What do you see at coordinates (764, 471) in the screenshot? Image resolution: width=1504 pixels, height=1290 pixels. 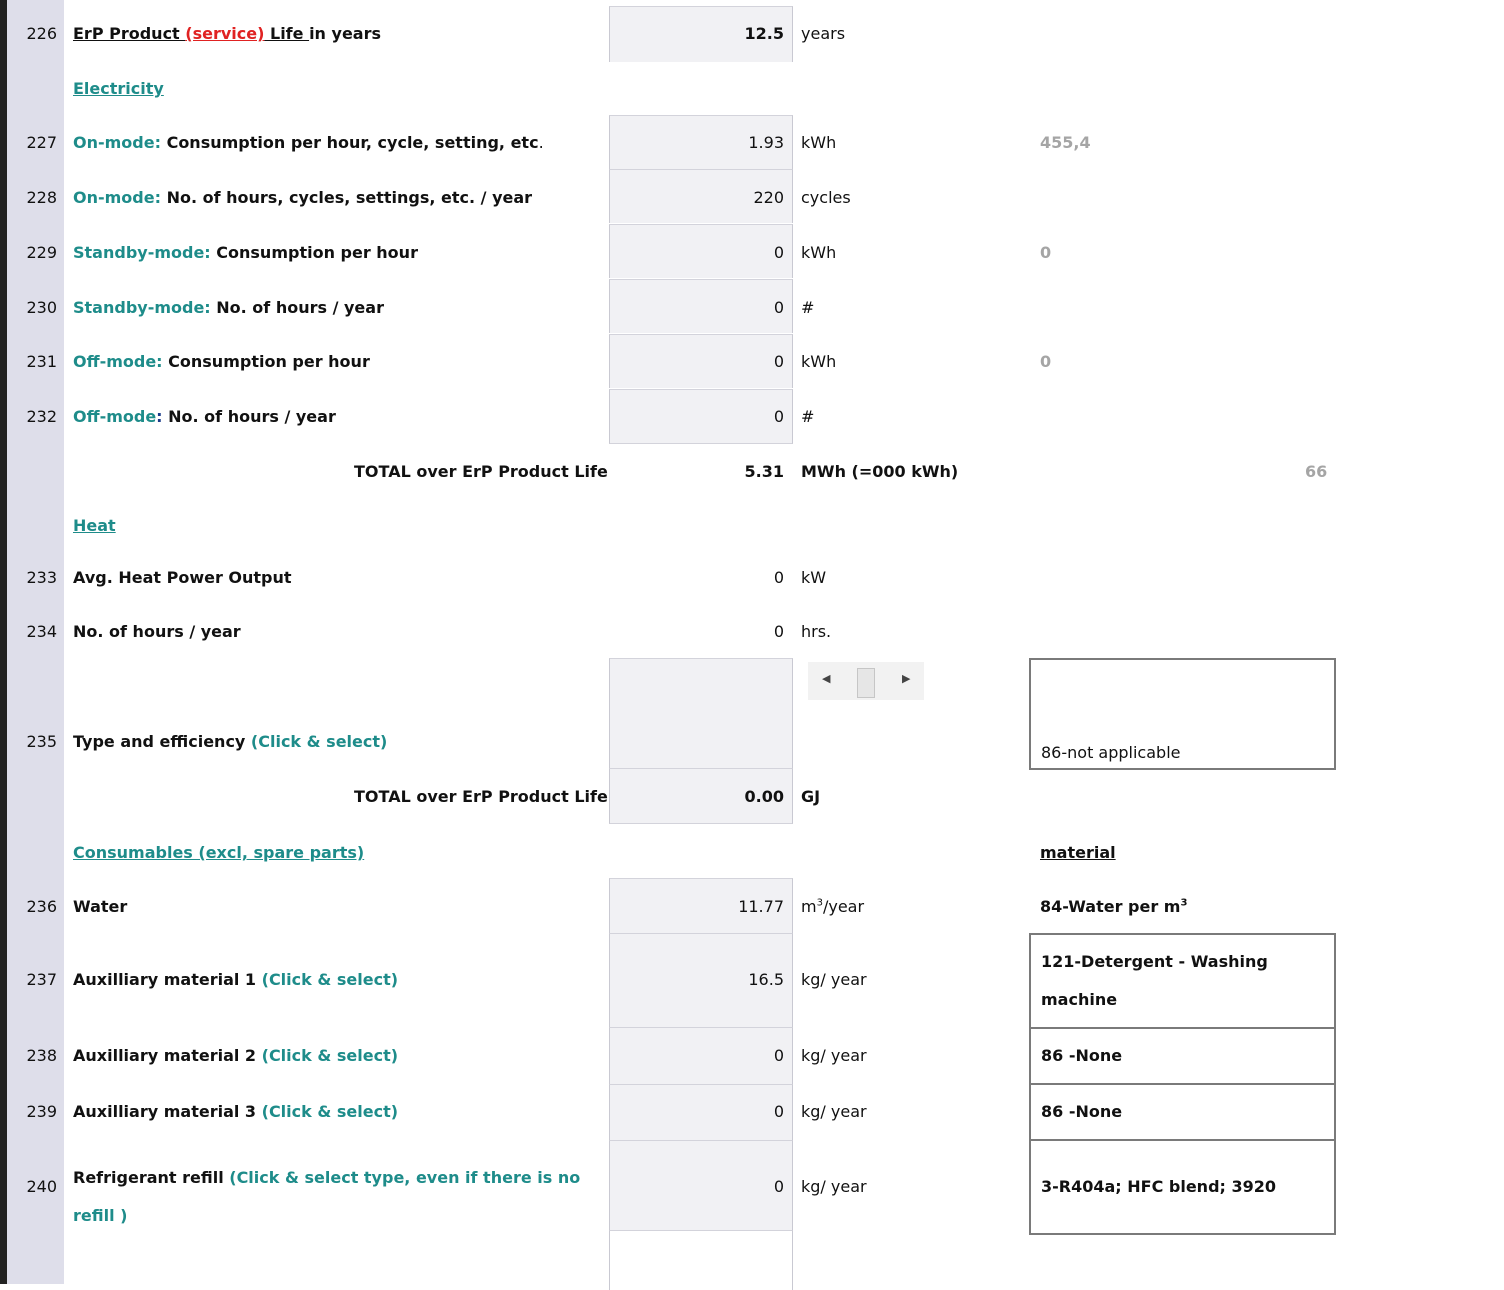 I see `total-electricity-value: 5.31` at bounding box center [764, 471].